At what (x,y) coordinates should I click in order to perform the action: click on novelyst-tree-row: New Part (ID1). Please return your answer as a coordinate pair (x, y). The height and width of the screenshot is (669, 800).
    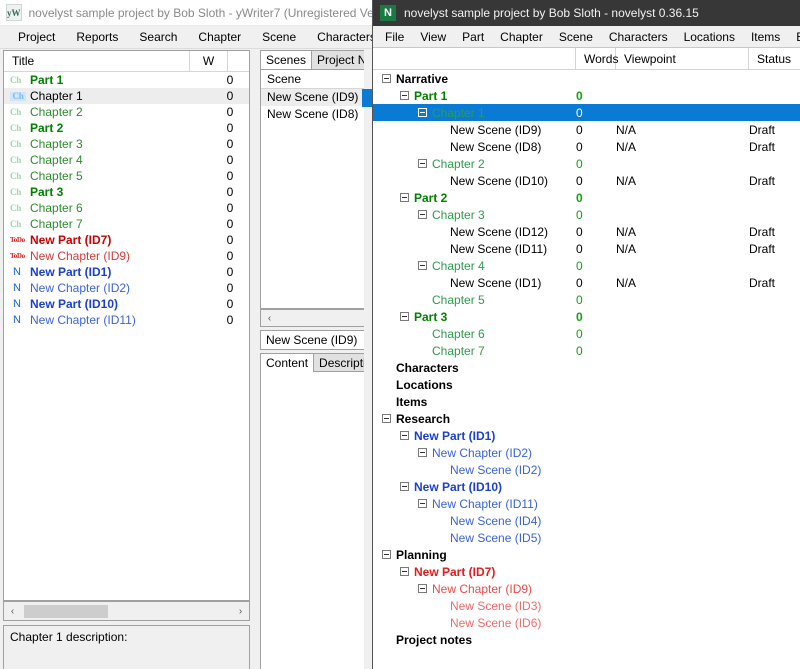
    Looking at the image, I should click on (586, 435).